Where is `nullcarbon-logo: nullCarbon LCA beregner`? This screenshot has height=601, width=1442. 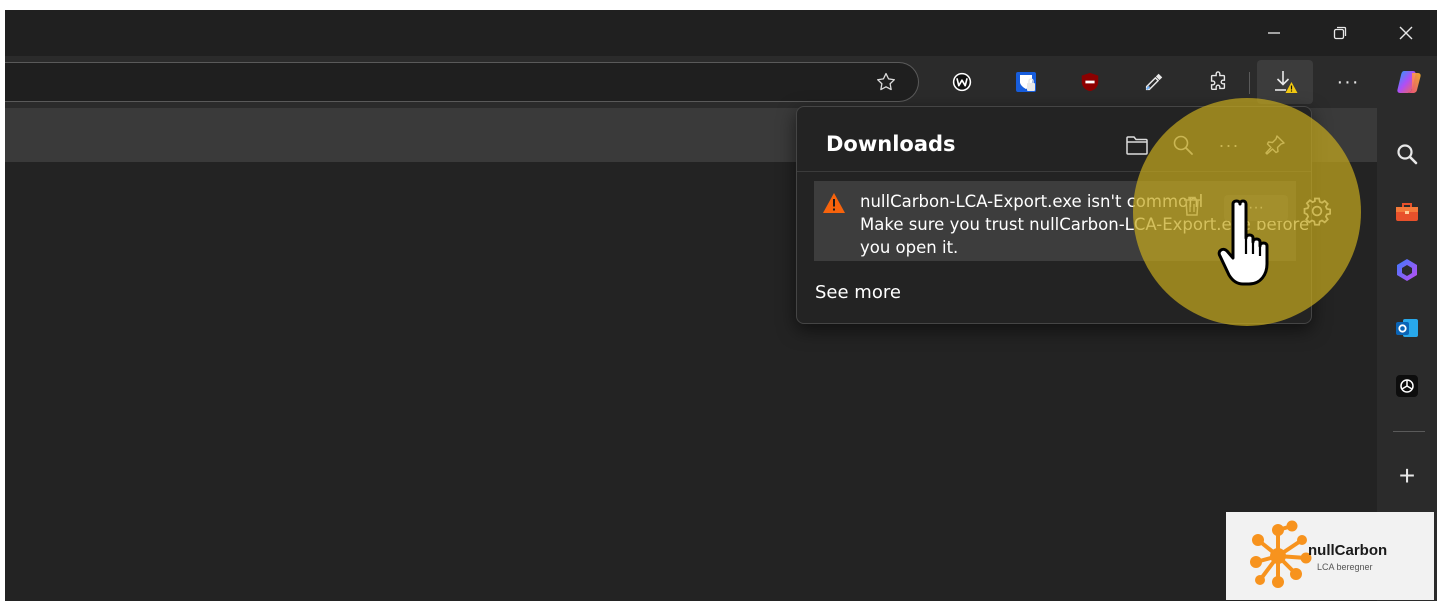
nullcarbon-logo: nullCarbon LCA beregner is located at coordinates (1330, 556).